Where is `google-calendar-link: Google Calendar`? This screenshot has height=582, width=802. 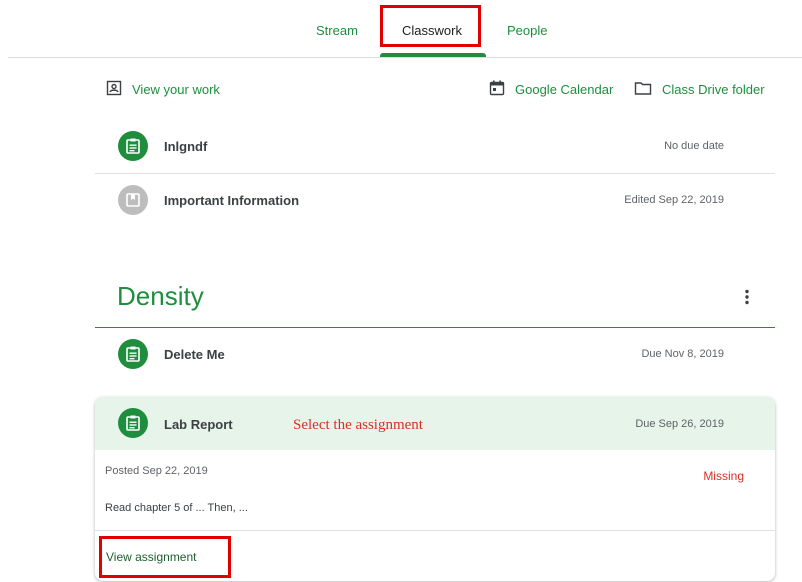
google-calendar-link: Google Calendar is located at coordinates (551, 89).